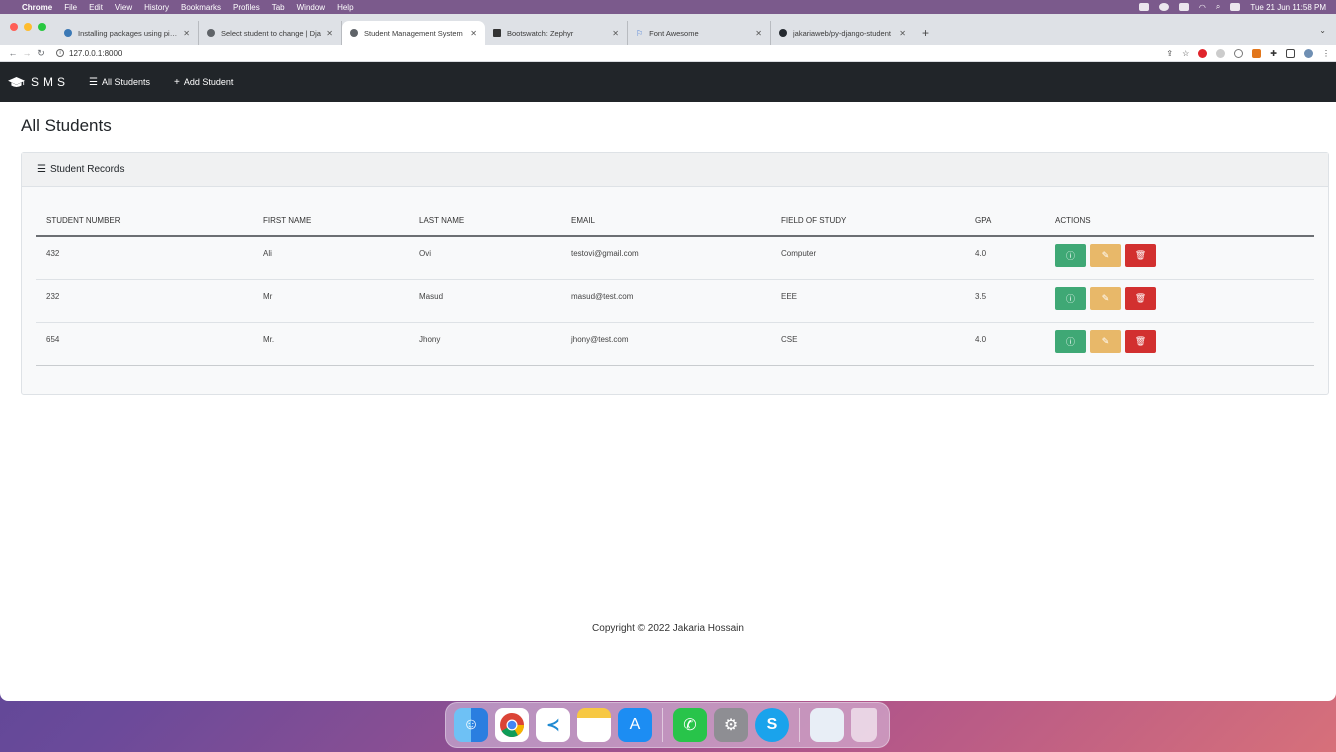 This screenshot has height=752, width=1336. I want to click on app-navbar: SMS ☰ All Students + Add Student, so click(668, 82).